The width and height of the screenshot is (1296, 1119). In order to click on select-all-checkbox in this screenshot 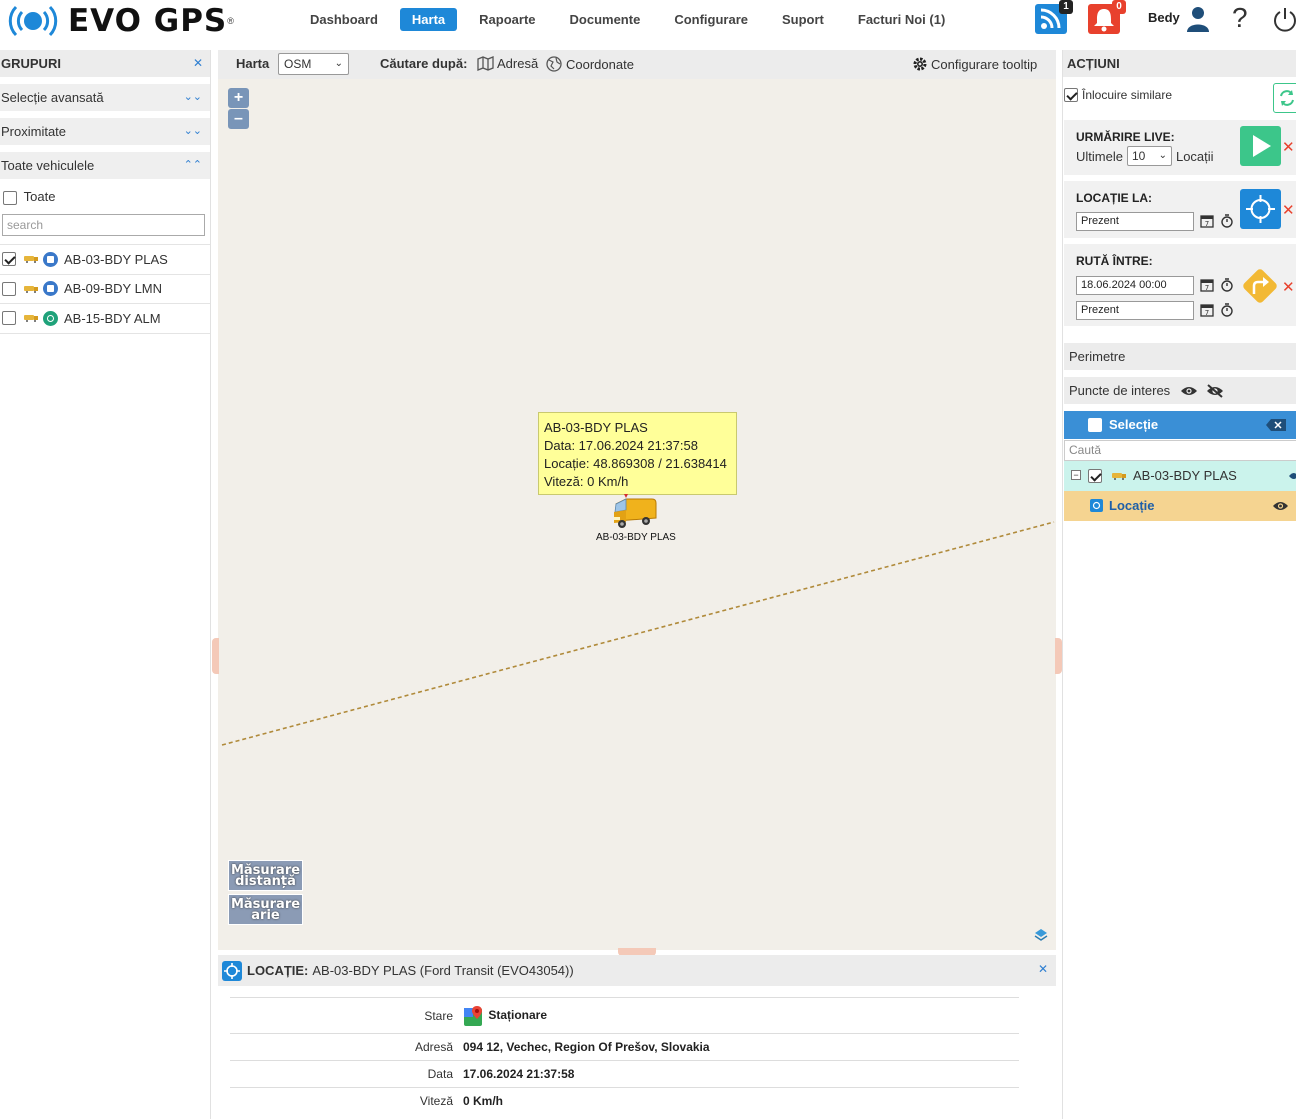, I will do `click(10, 197)`.